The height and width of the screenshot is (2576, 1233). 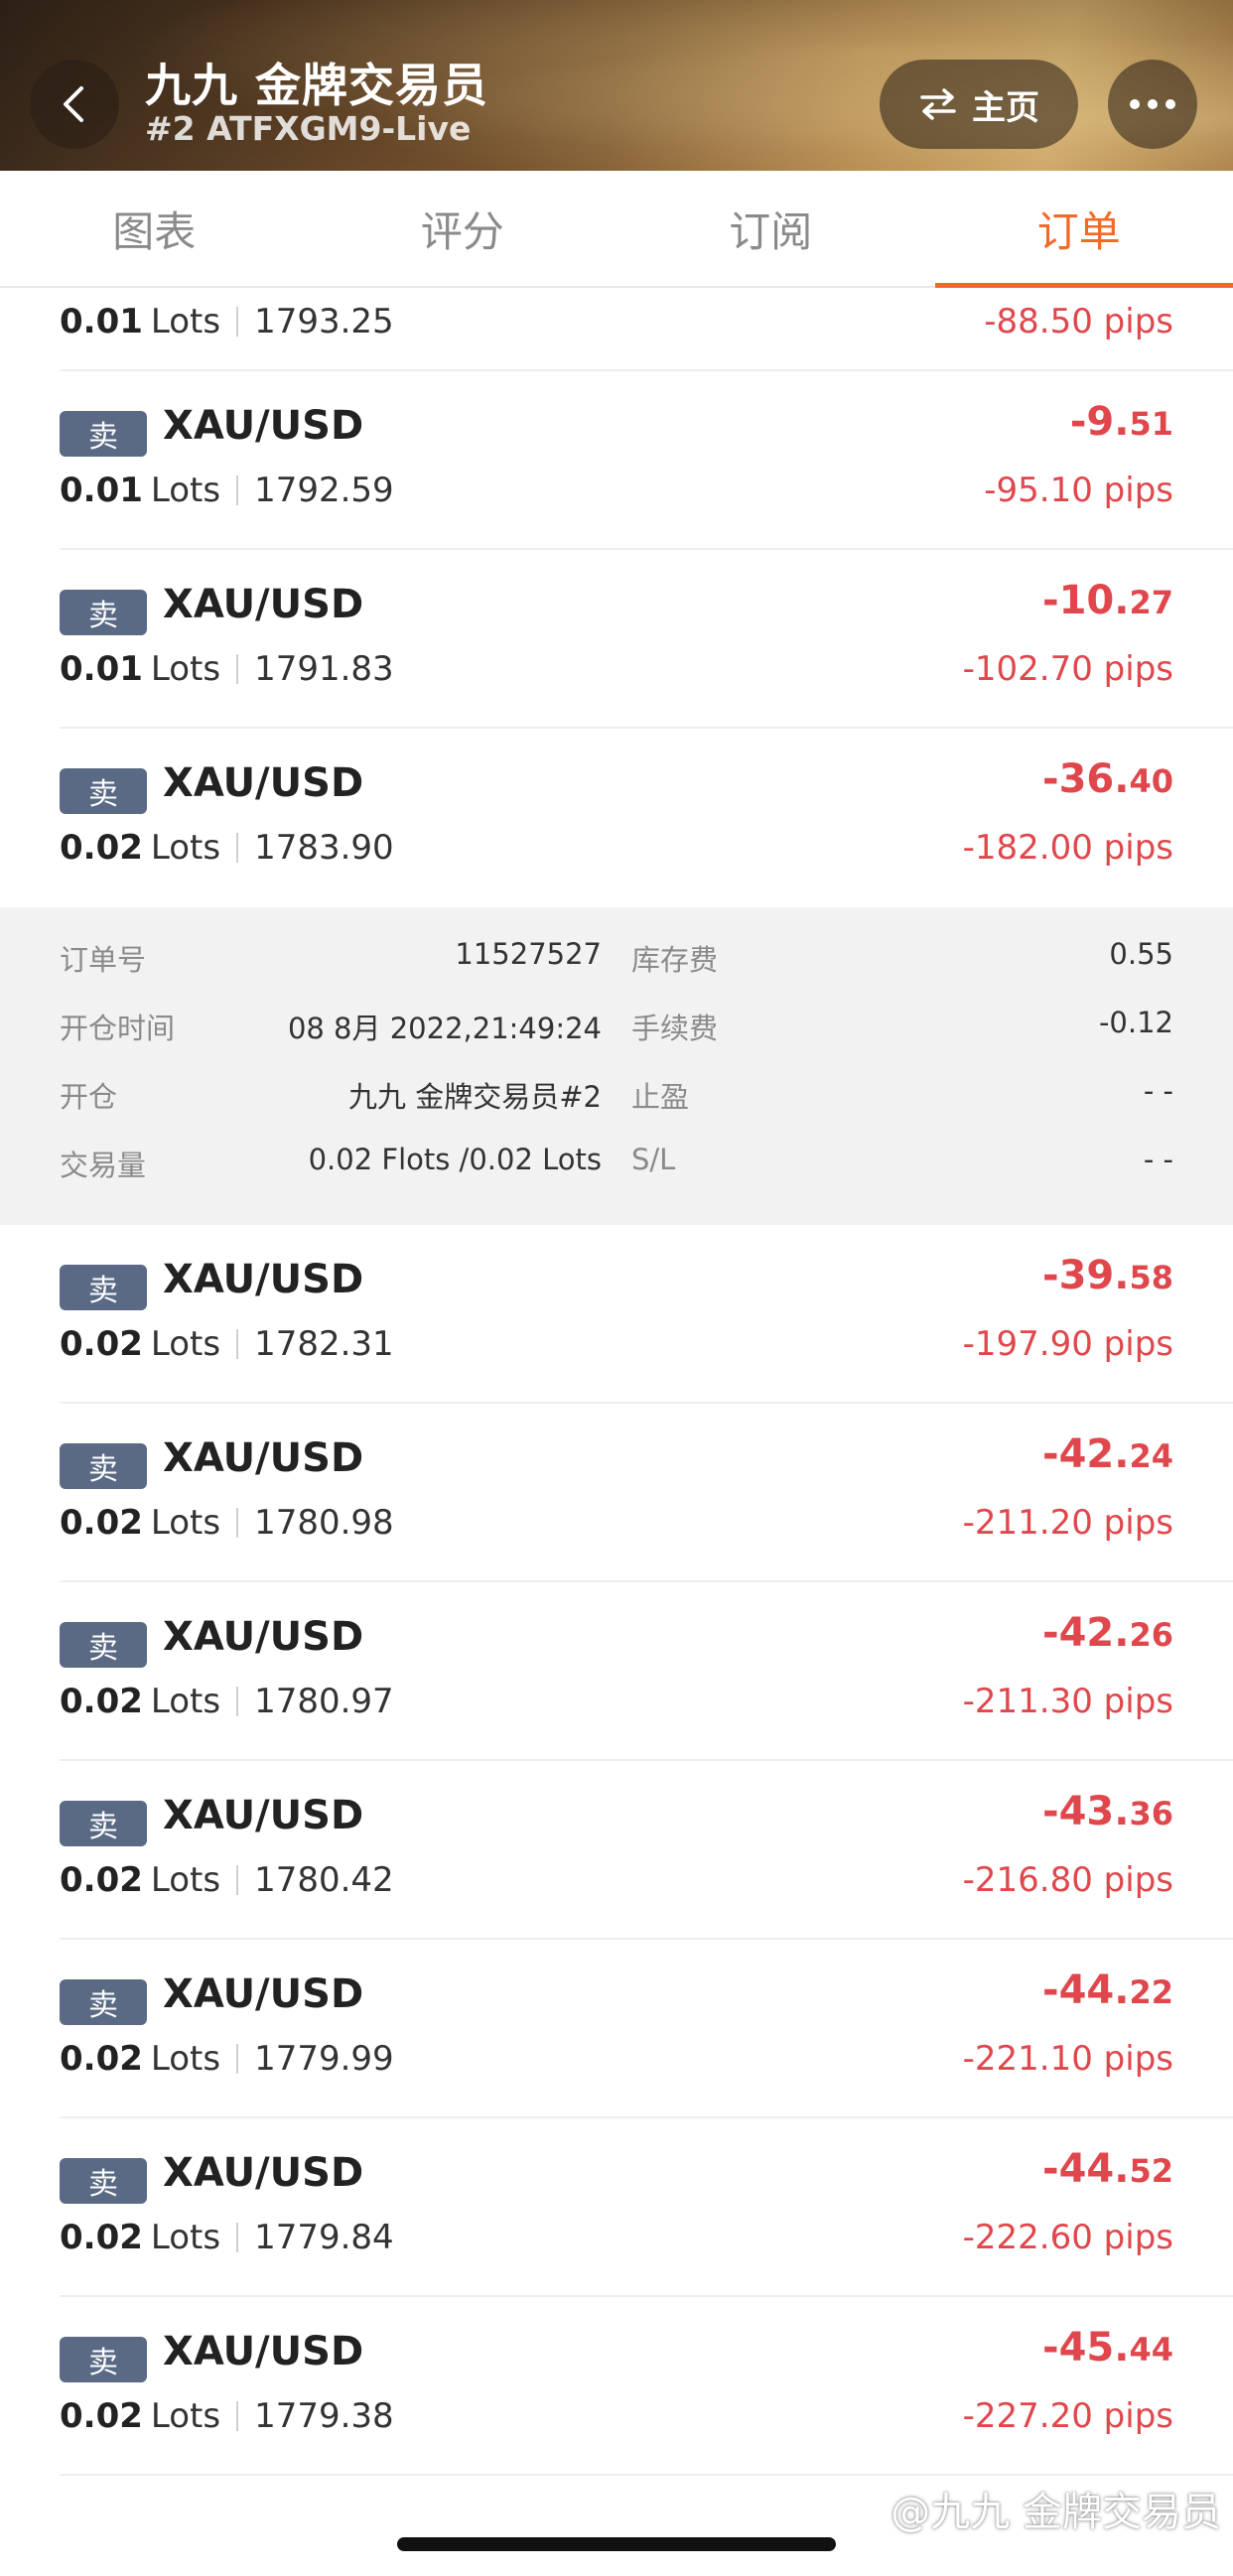 What do you see at coordinates (1068, 848) in the screenshot?
I see `order-pips: -182.00 pips` at bounding box center [1068, 848].